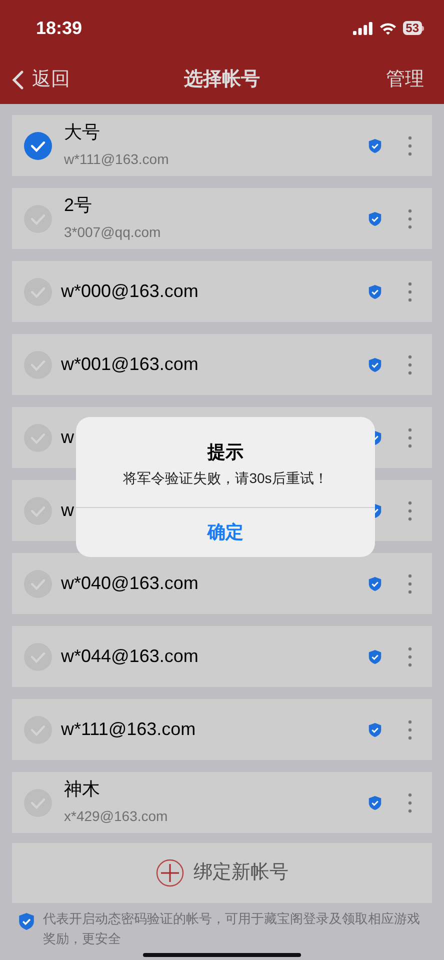 This screenshot has height=960, width=444. Describe the element at coordinates (129, 364) in the screenshot. I see `account-email: w*001@163.com` at that location.